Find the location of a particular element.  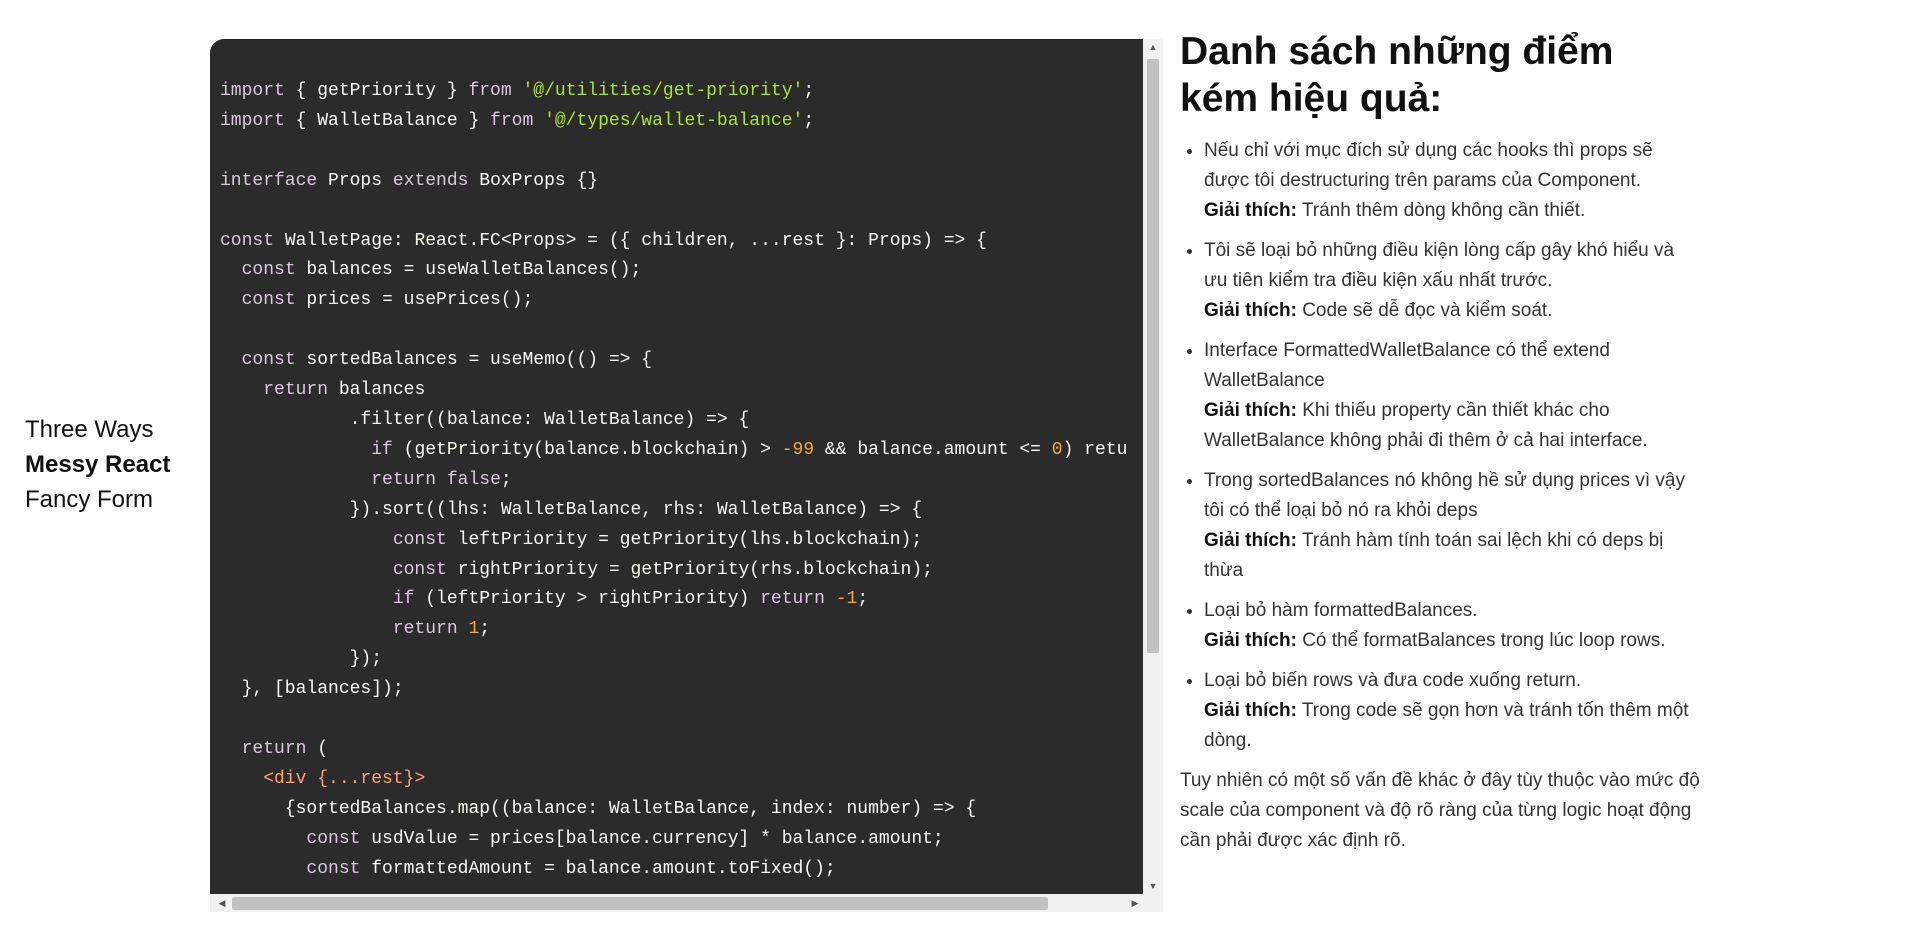

sidebar-item-fancy-form: Fancy Form is located at coordinates (97, 499).